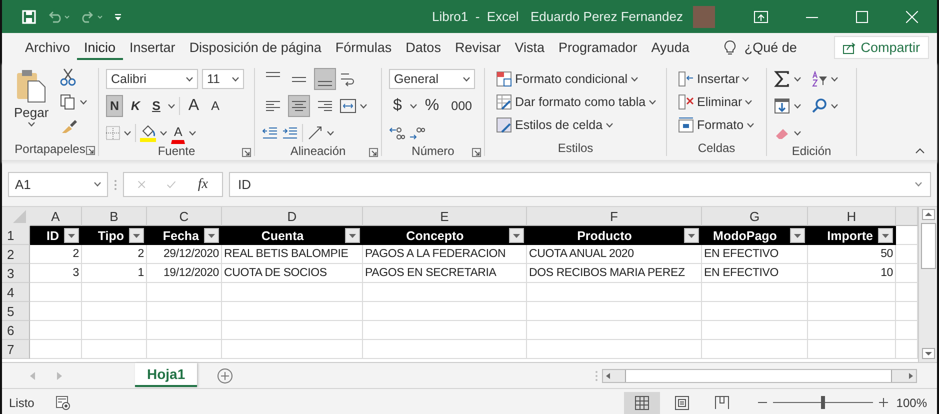  Describe the element at coordinates (478, 48) in the screenshot. I see `ribbon-tab: Revisar` at that location.